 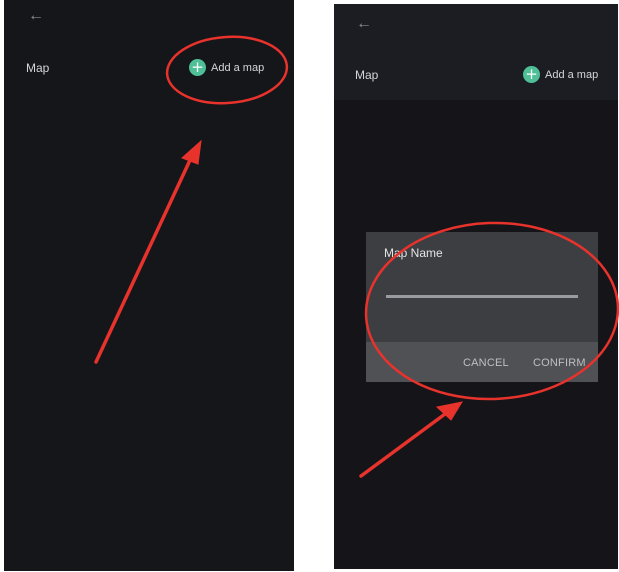 What do you see at coordinates (486, 363) in the screenshot?
I see `cancel-button: CANCEL` at bounding box center [486, 363].